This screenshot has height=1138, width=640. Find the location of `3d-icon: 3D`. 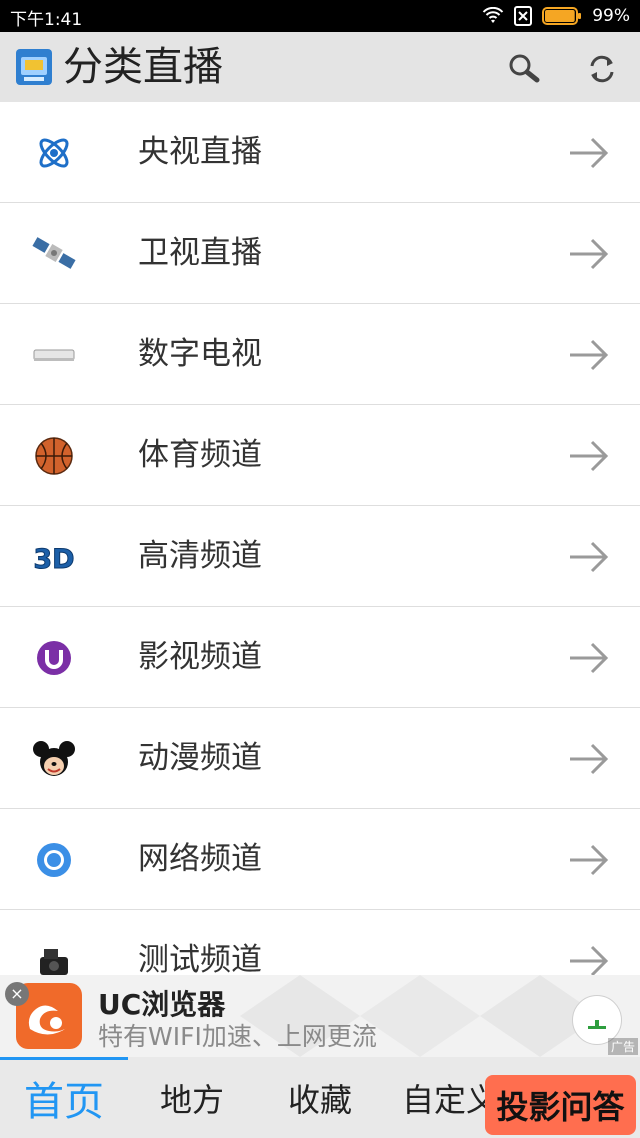

3d-icon: 3D is located at coordinates (54, 557).